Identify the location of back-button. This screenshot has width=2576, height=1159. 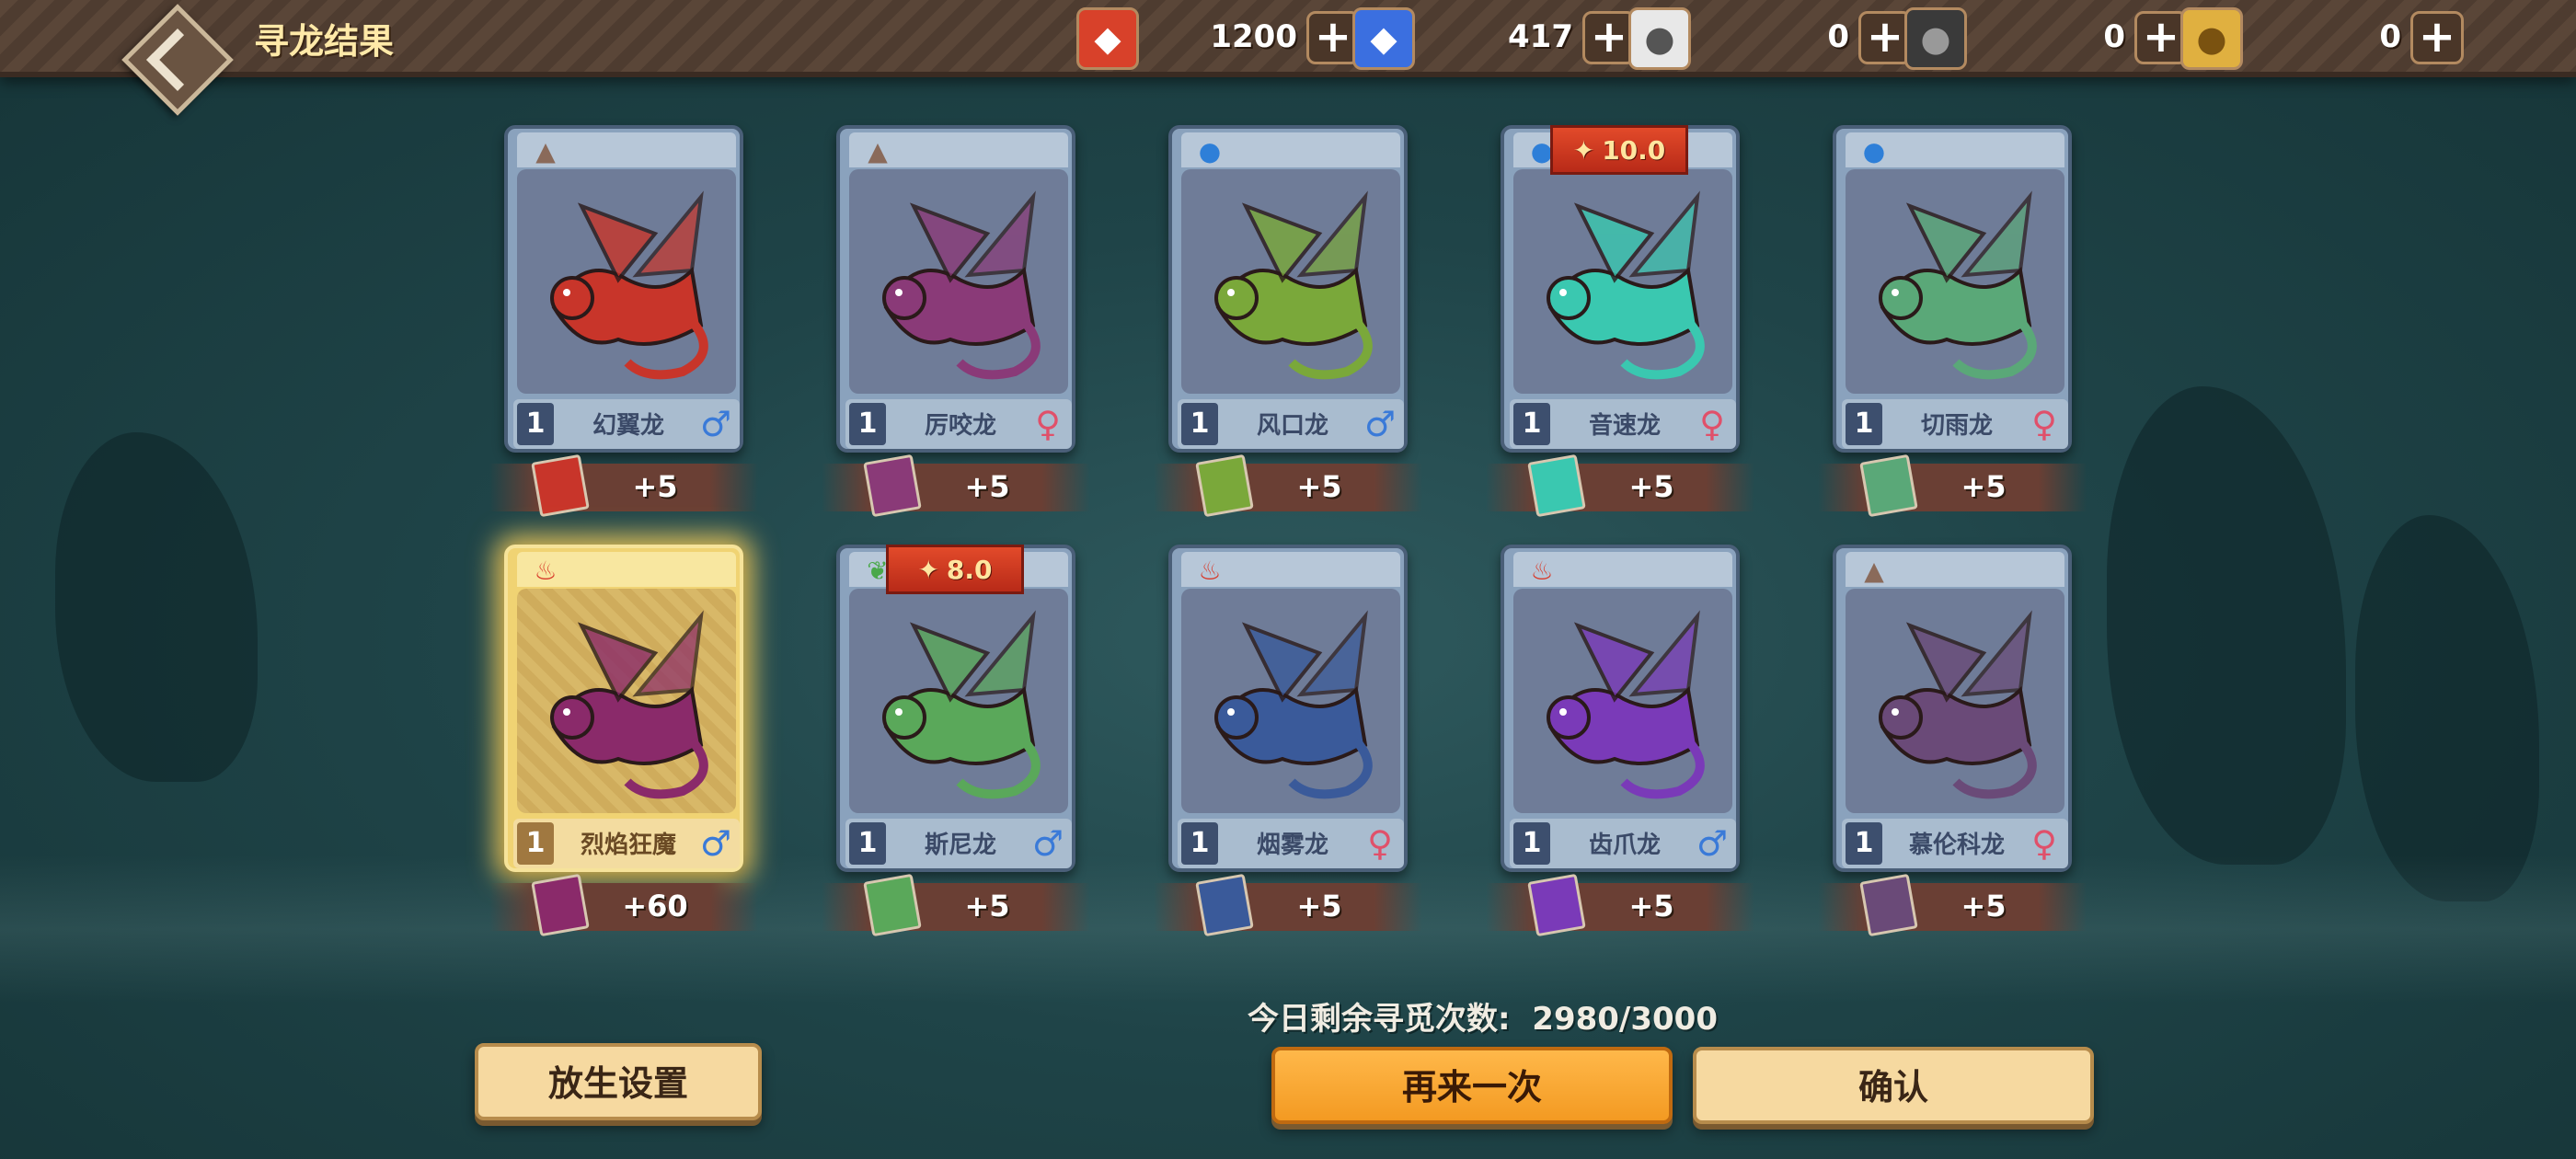
(177, 60).